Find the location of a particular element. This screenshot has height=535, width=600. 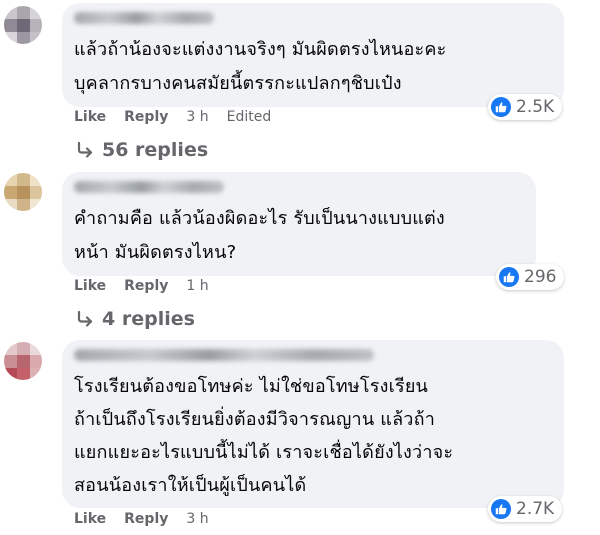

comment-actions: Like Reply 3 h is located at coordinates (150, 519).